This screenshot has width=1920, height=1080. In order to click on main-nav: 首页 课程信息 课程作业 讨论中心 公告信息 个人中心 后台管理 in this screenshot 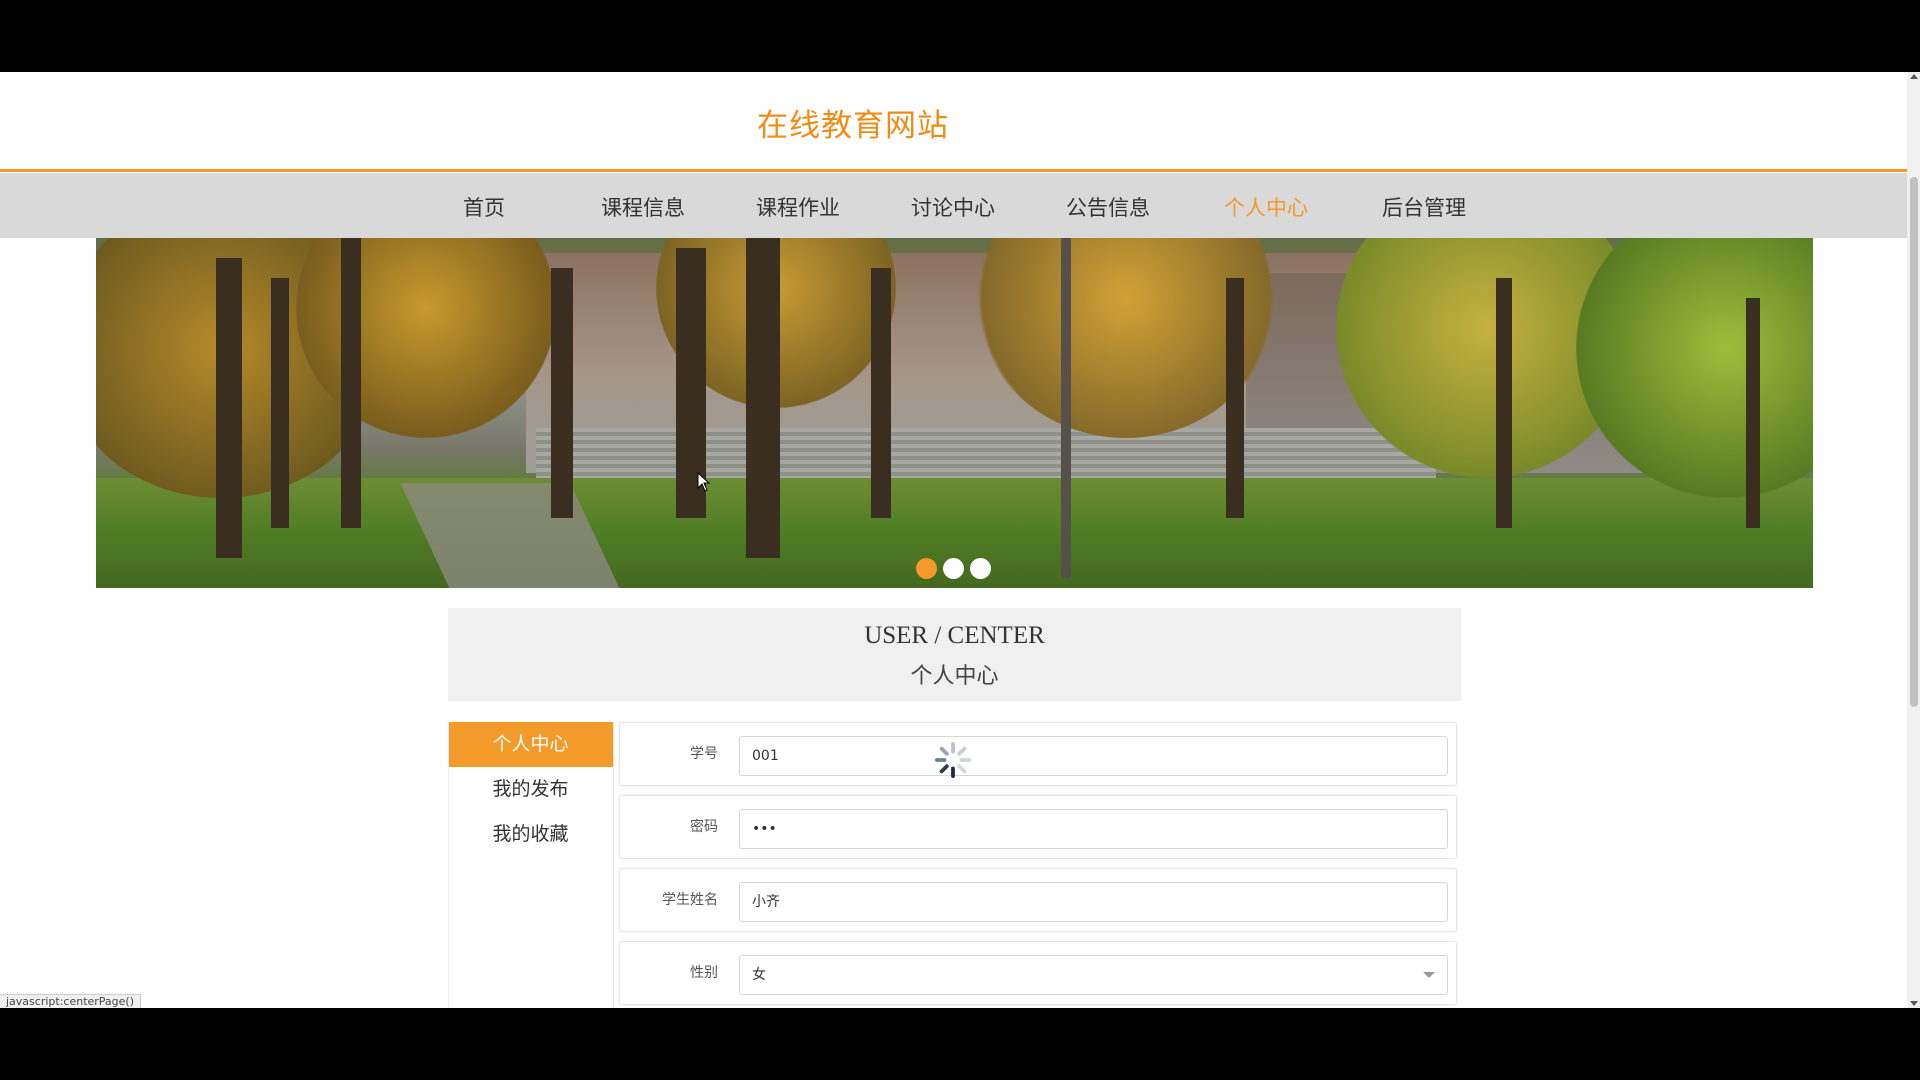, I will do `click(953, 205)`.